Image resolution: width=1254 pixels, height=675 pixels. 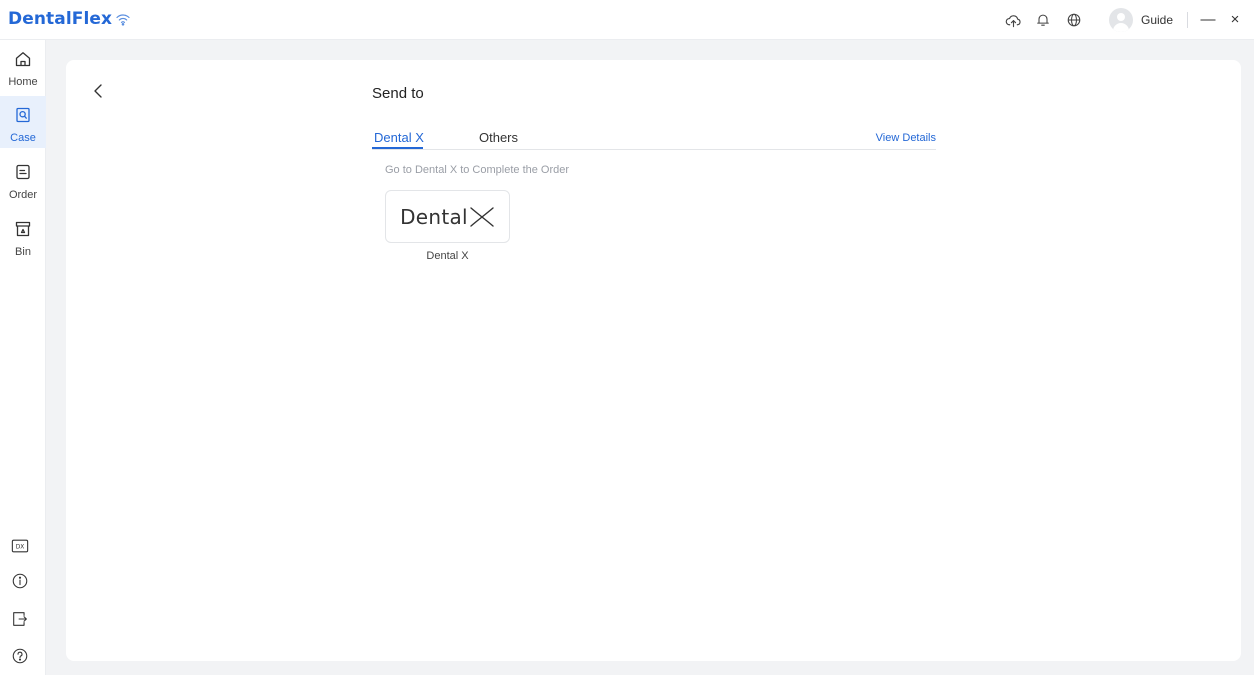 What do you see at coordinates (23, 61) in the screenshot?
I see `home-icon` at bounding box center [23, 61].